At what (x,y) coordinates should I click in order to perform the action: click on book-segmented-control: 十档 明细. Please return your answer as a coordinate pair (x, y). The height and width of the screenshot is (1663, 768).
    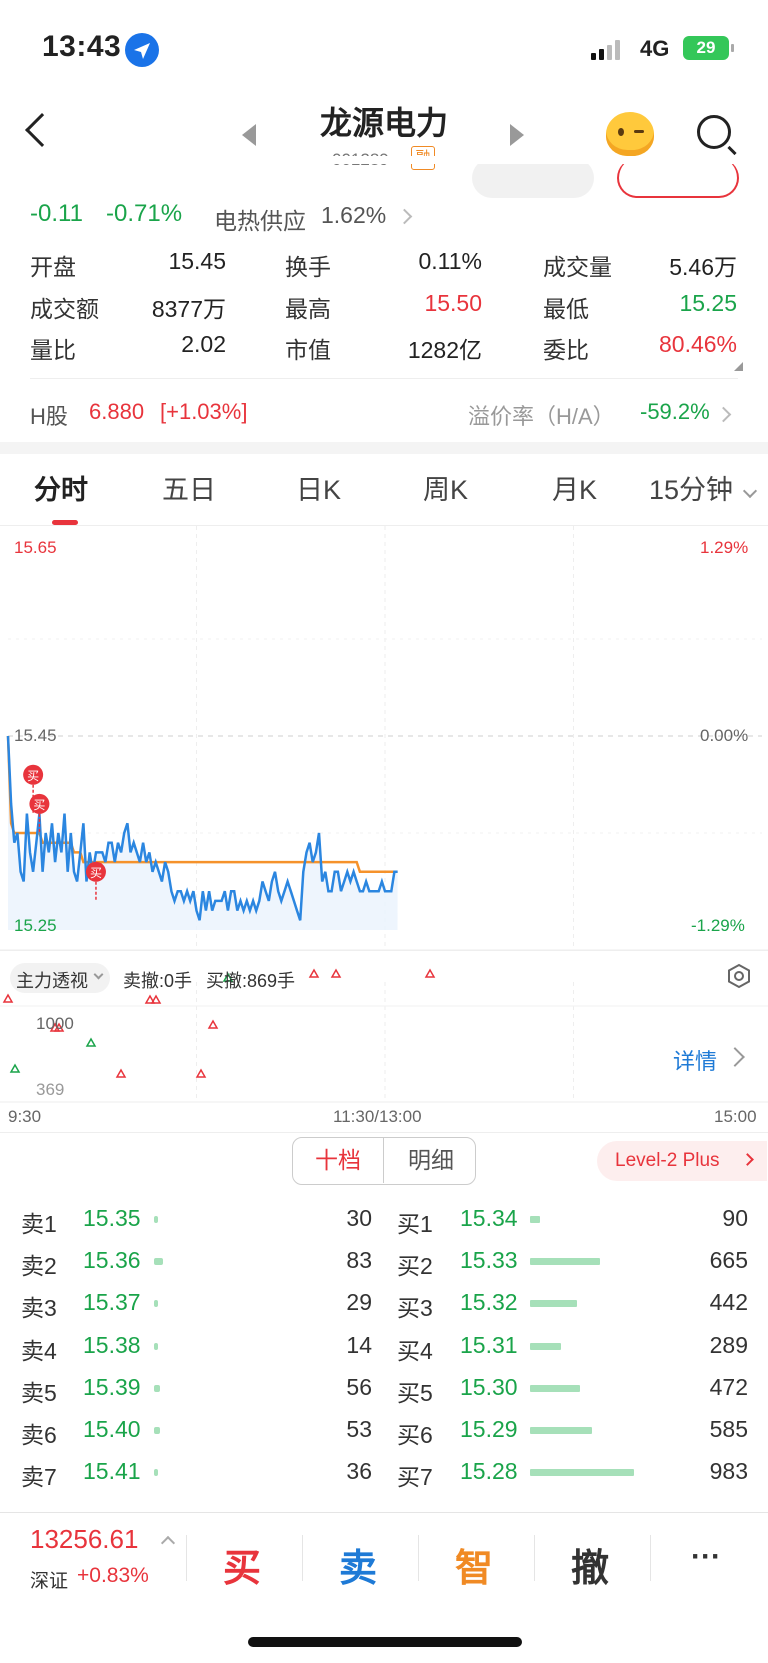
    Looking at the image, I should click on (384, 1161).